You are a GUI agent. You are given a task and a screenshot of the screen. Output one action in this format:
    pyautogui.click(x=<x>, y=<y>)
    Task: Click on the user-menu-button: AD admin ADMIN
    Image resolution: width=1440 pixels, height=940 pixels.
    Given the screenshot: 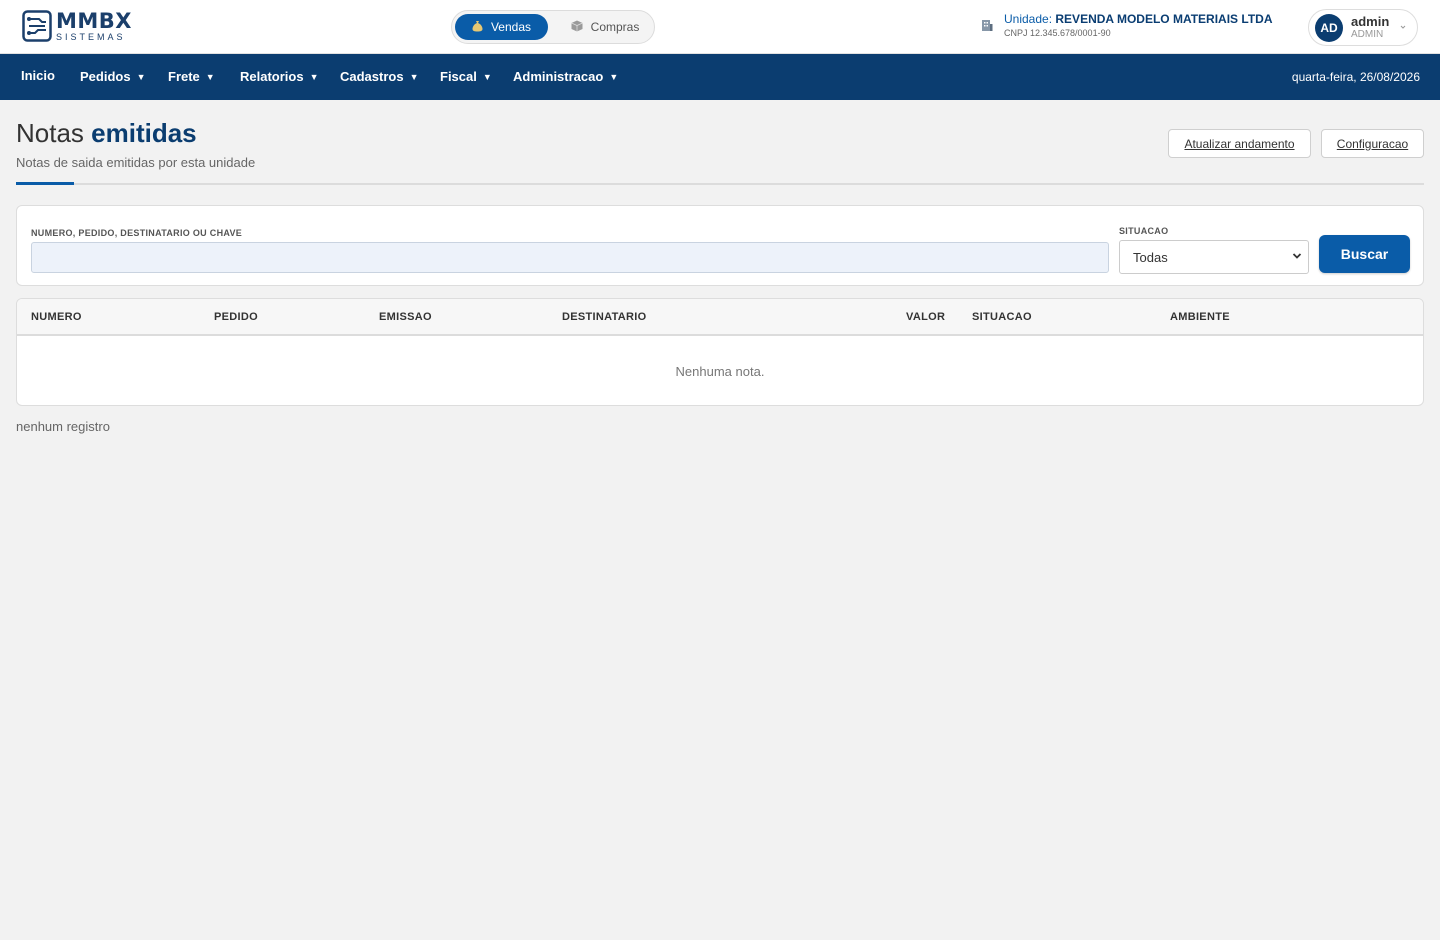 What is the action you would take?
    pyautogui.click(x=1363, y=27)
    